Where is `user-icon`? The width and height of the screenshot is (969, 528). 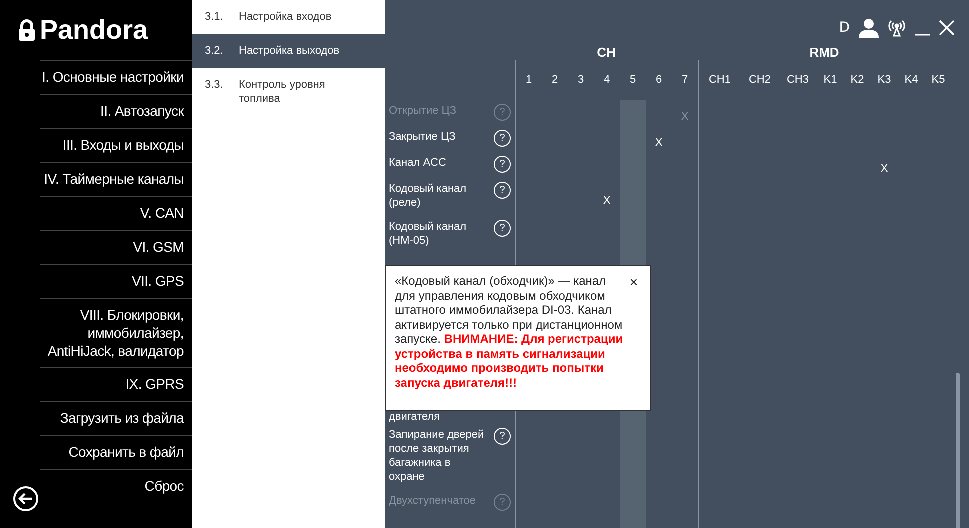
user-icon is located at coordinates (869, 28).